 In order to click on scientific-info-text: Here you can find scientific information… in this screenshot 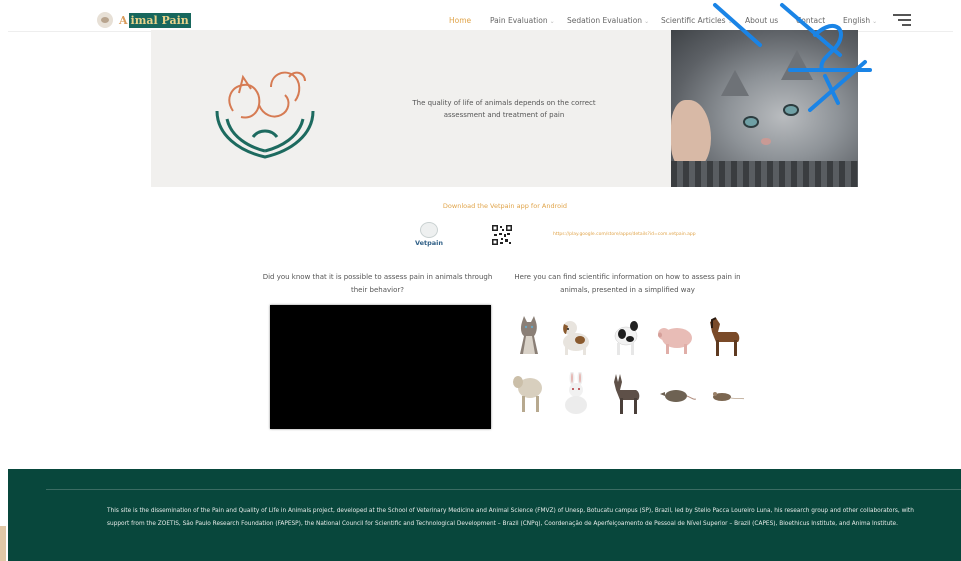, I will do `click(627, 283)`.